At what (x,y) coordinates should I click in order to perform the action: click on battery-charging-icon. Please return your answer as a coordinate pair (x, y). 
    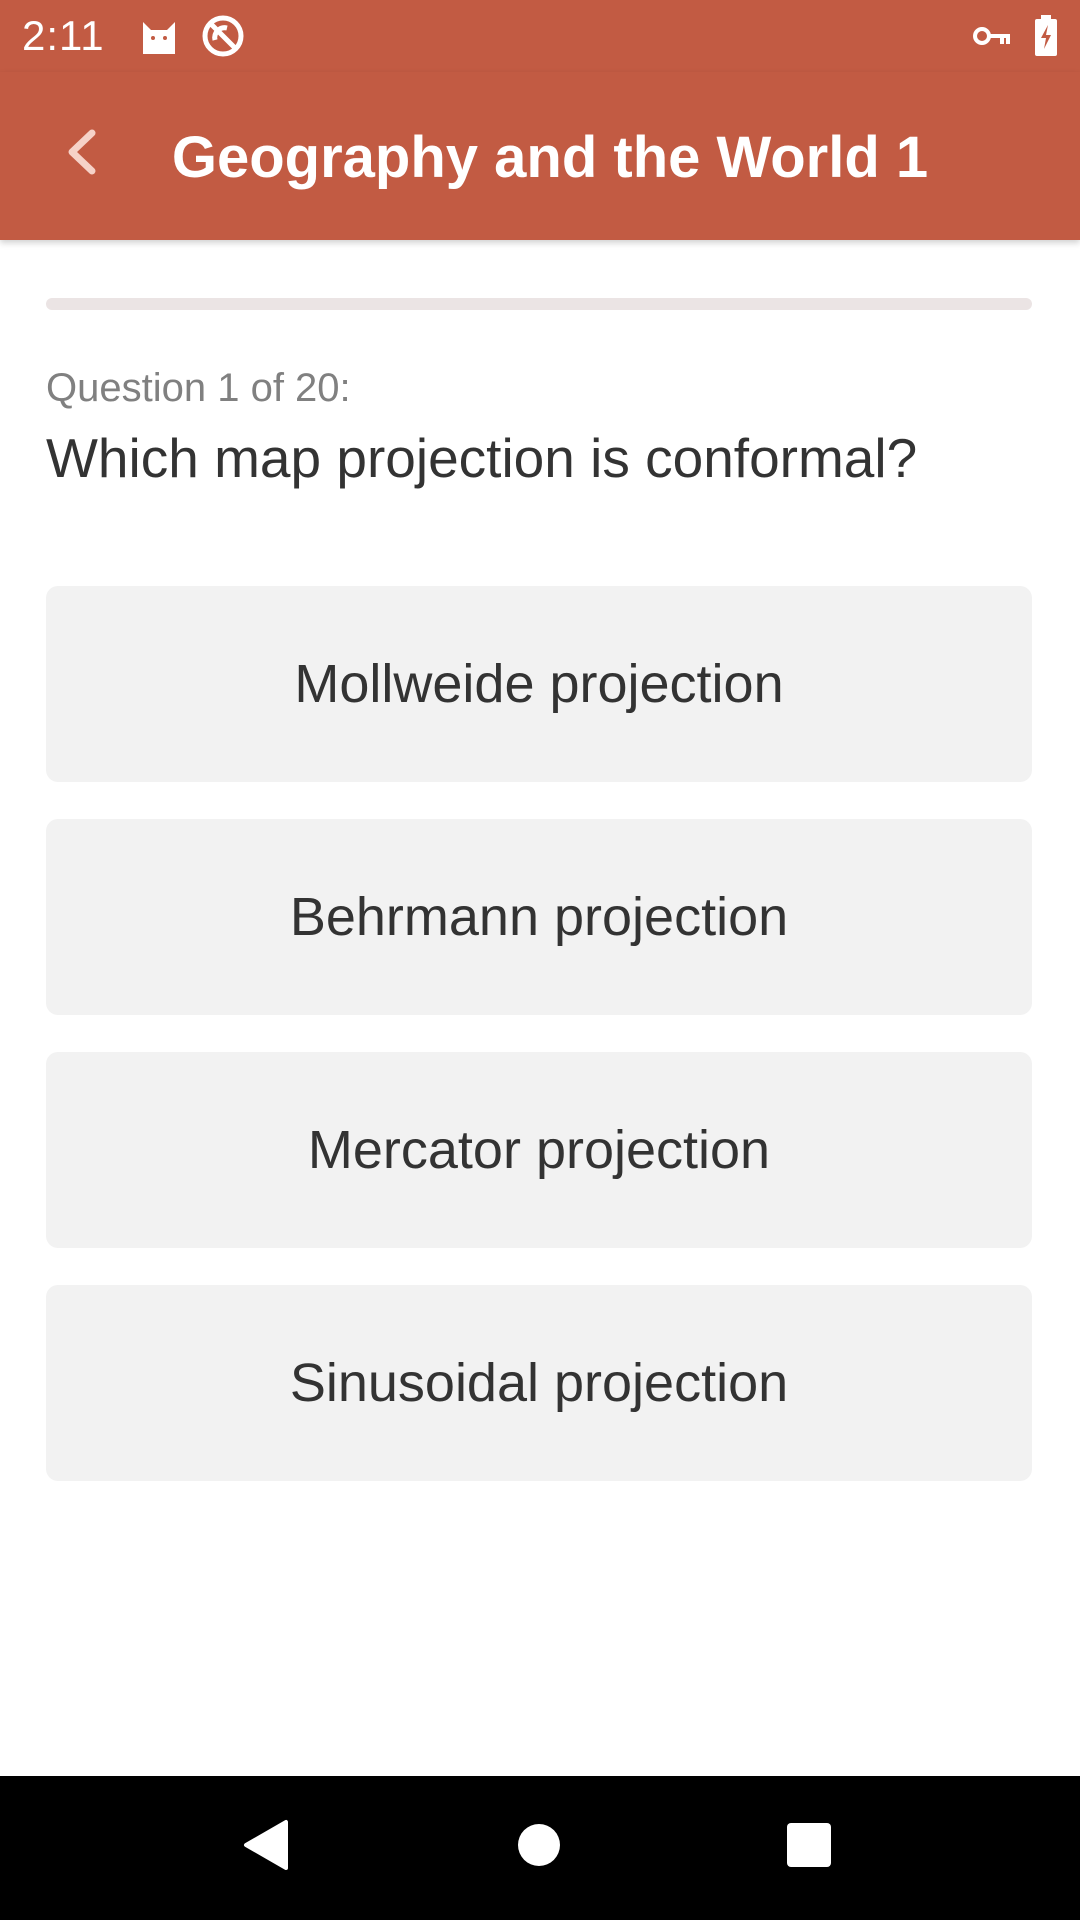
    Looking at the image, I should click on (1046, 36).